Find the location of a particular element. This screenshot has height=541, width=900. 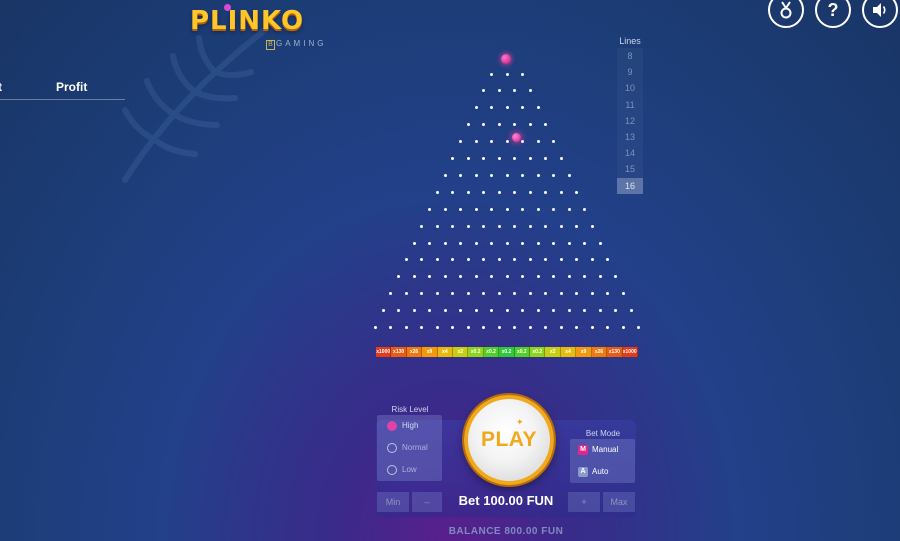

risk-normal-label: Normal is located at coordinates (415, 447).